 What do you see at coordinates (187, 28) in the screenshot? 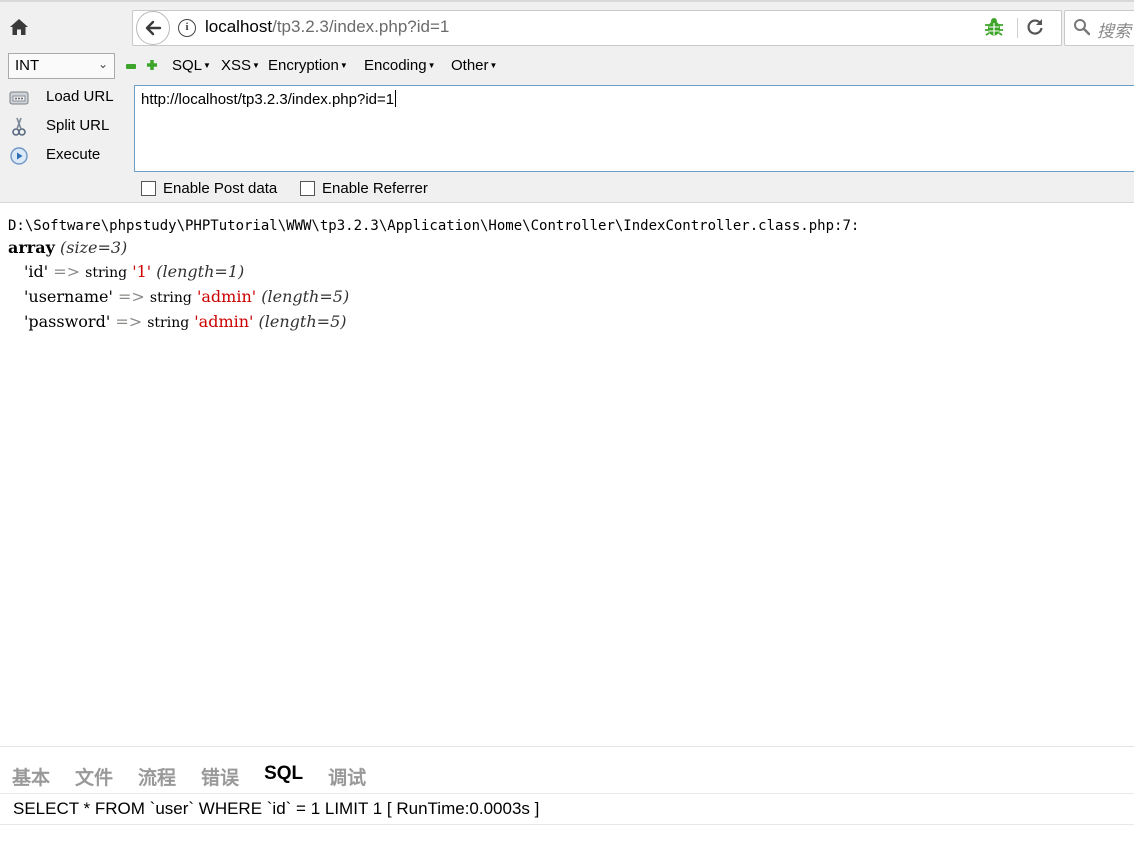
I see `site-info-icon: i` at bounding box center [187, 28].